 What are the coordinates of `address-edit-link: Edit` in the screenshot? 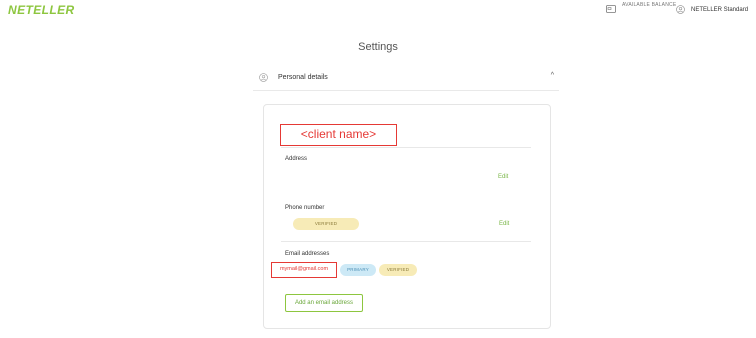 It's located at (503, 177).